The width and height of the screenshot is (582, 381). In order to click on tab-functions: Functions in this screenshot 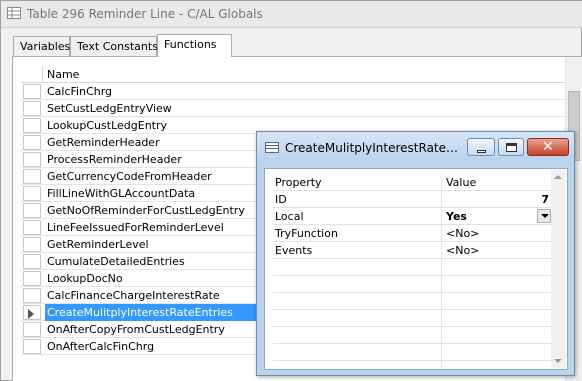, I will do `click(194, 45)`.